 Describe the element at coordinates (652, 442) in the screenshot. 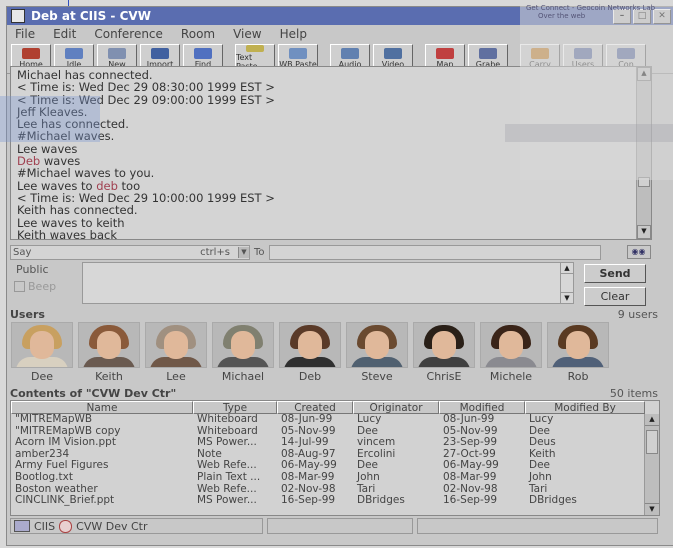

I see `table-scroll-thumb` at that location.